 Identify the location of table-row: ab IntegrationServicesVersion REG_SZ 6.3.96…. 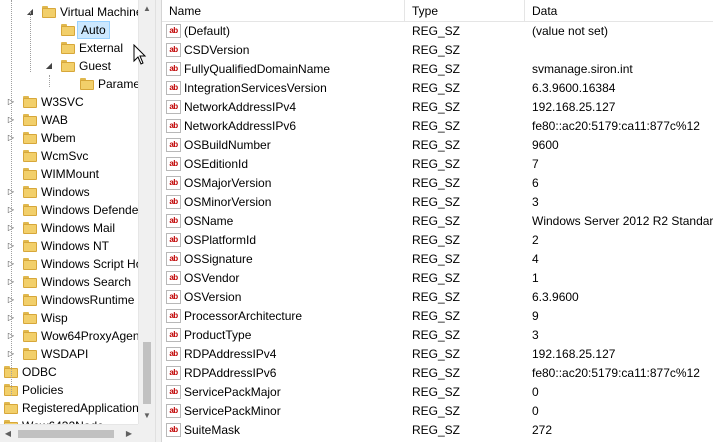
(437, 88).